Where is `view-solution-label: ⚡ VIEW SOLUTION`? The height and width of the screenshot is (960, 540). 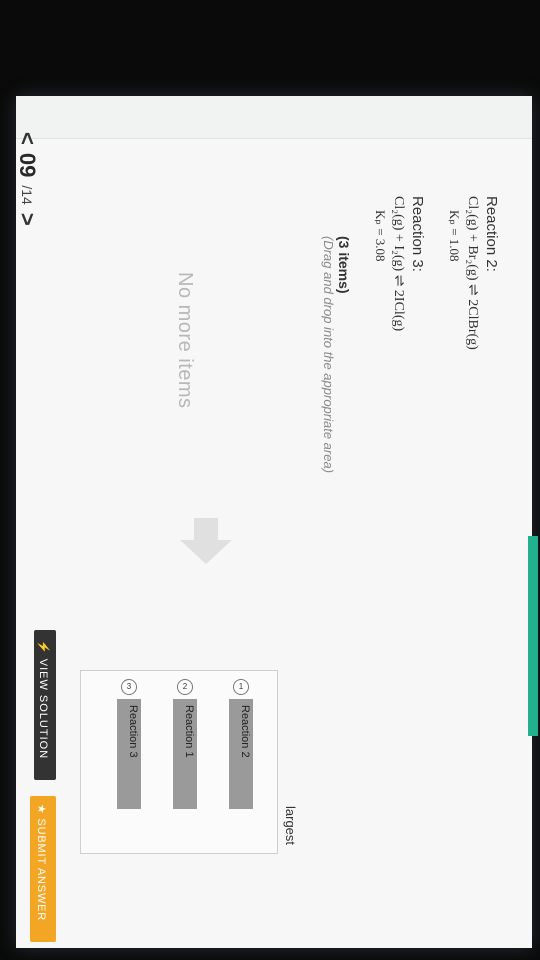
view-solution-label: ⚡ VIEW SOLUTION is located at coordinates (43, 700).